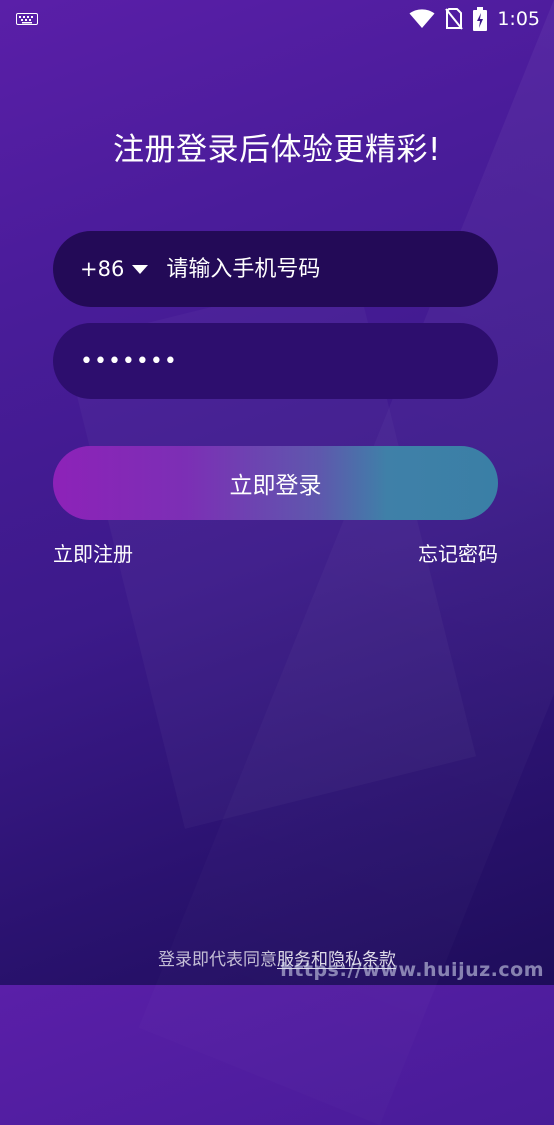 Image resolution: width=554 pixels, height=1125 pixels. Describe the element at coordinates (217, 960) in the screenshot. I see `agreement-prefix: 登录即代表同意` at that location.